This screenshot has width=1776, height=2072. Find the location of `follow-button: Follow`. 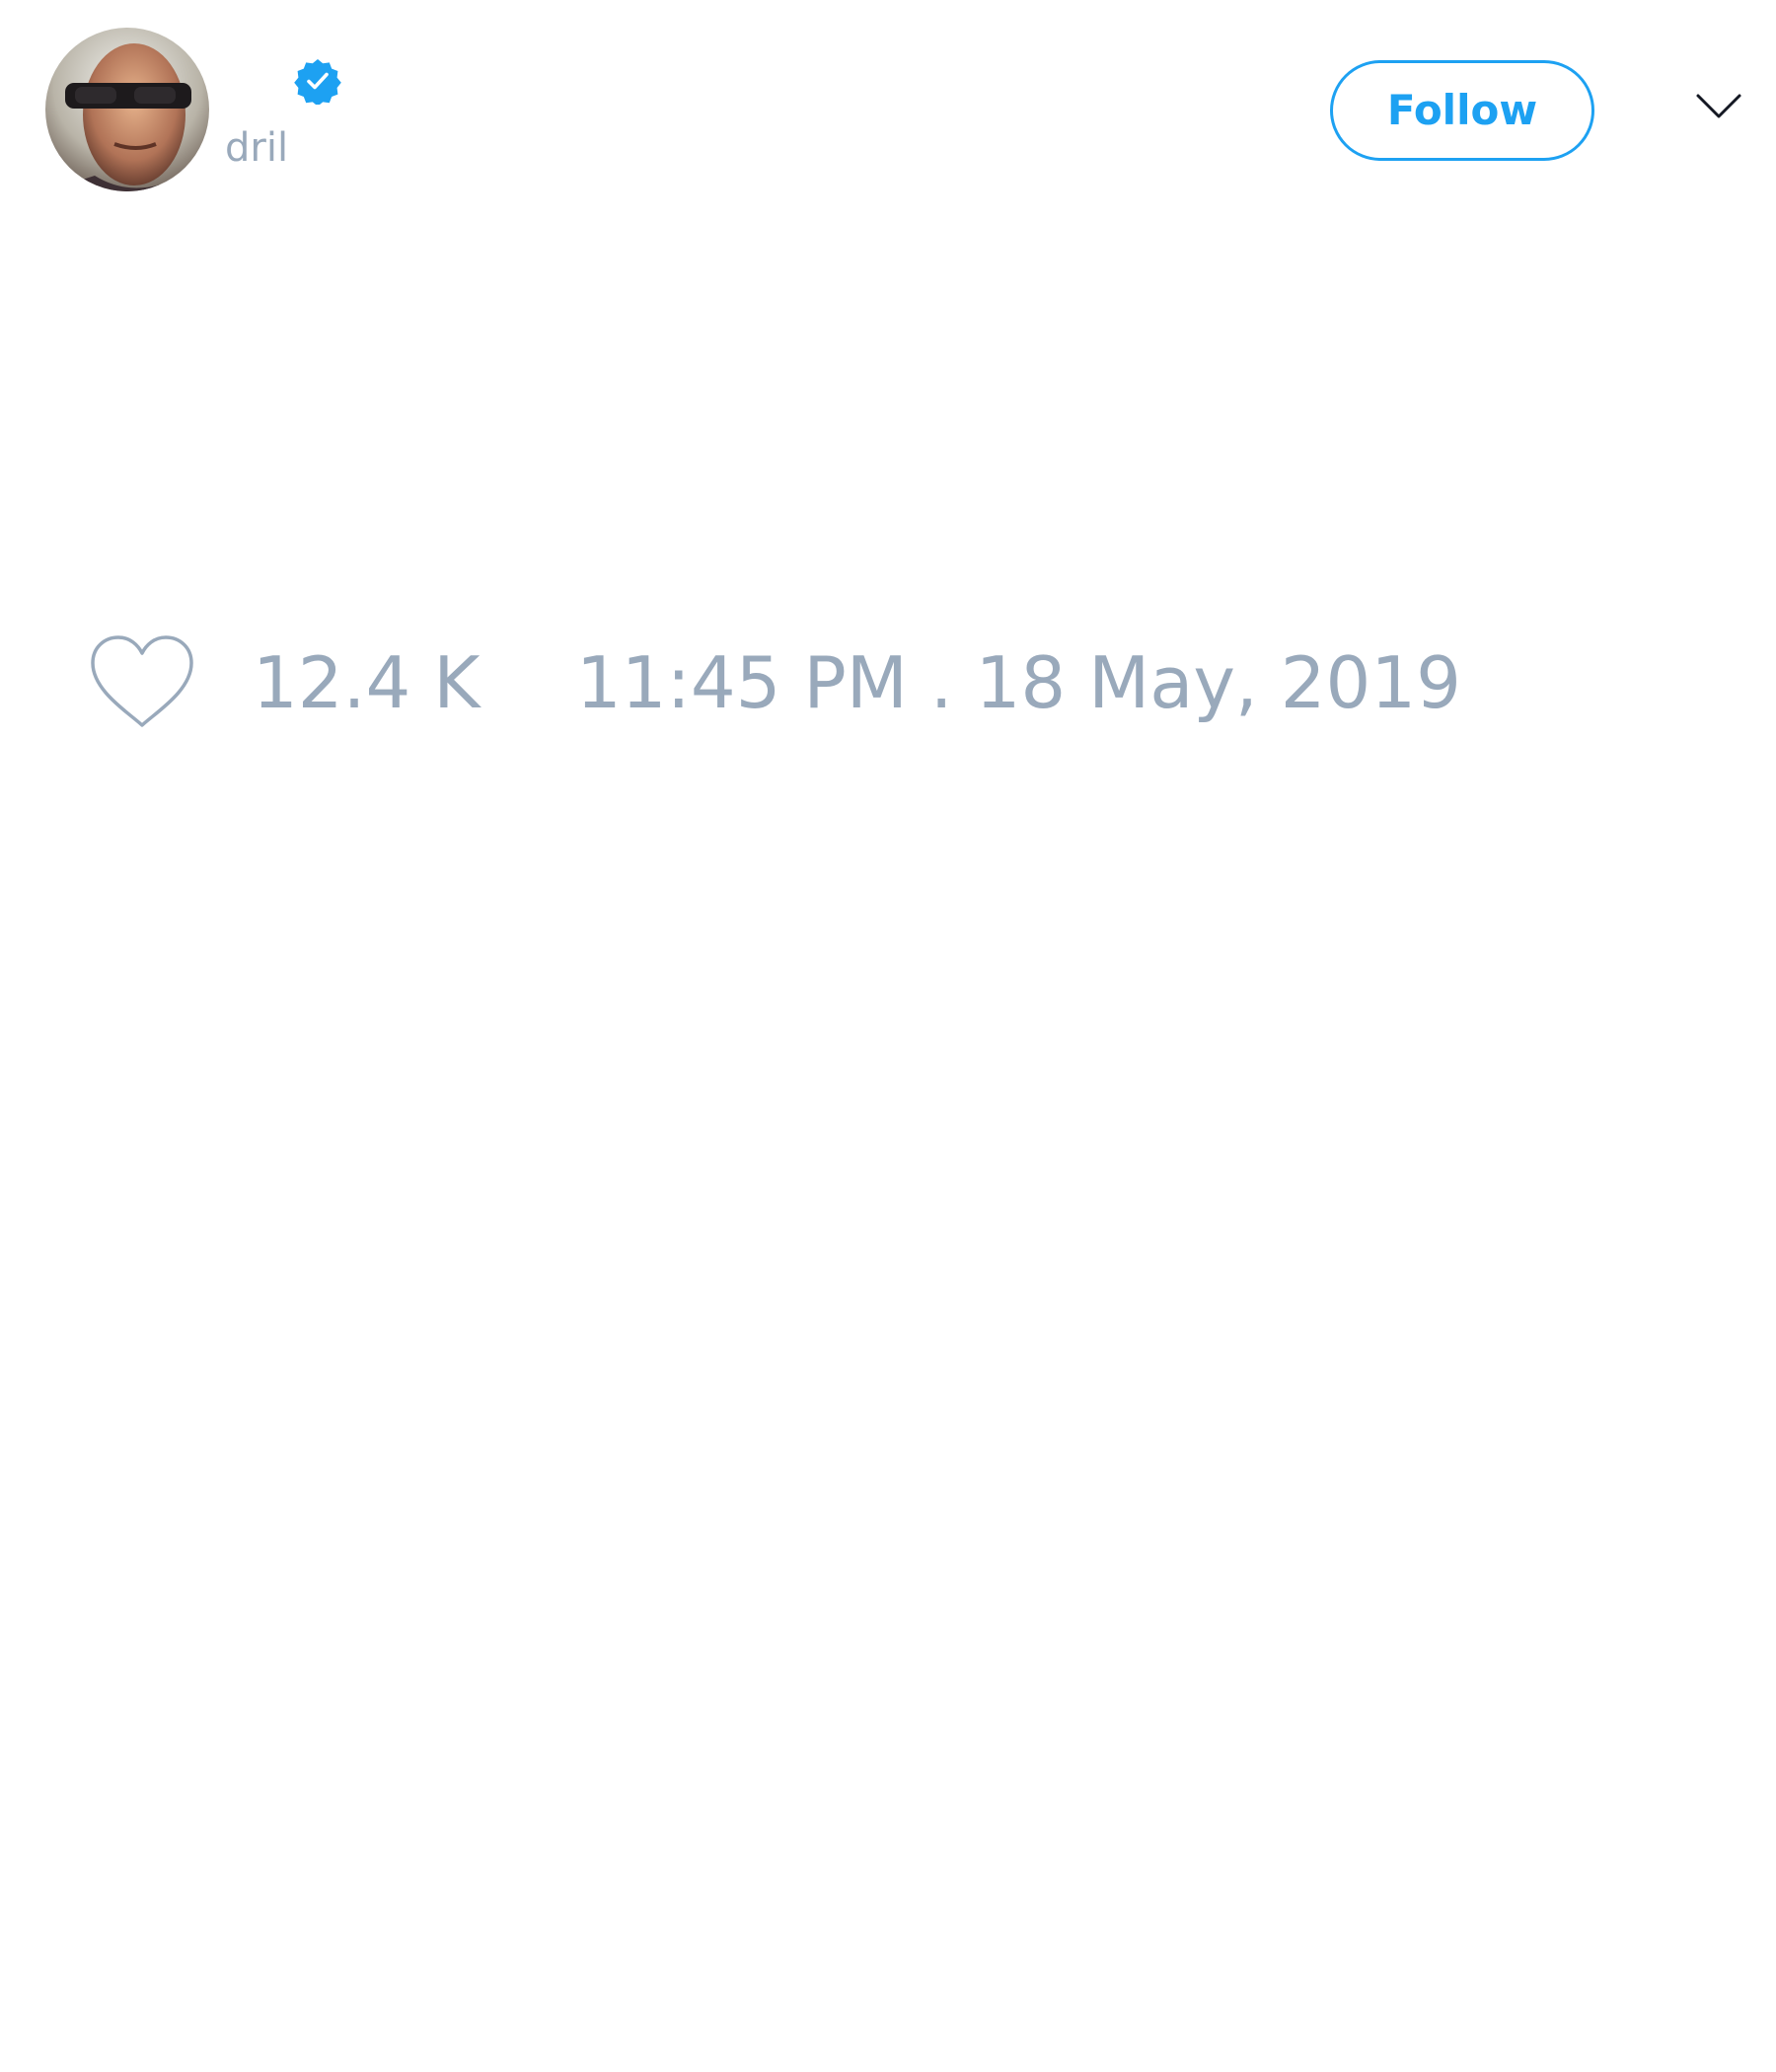

follow-button: Follow is located at coordinates (1462, 111).